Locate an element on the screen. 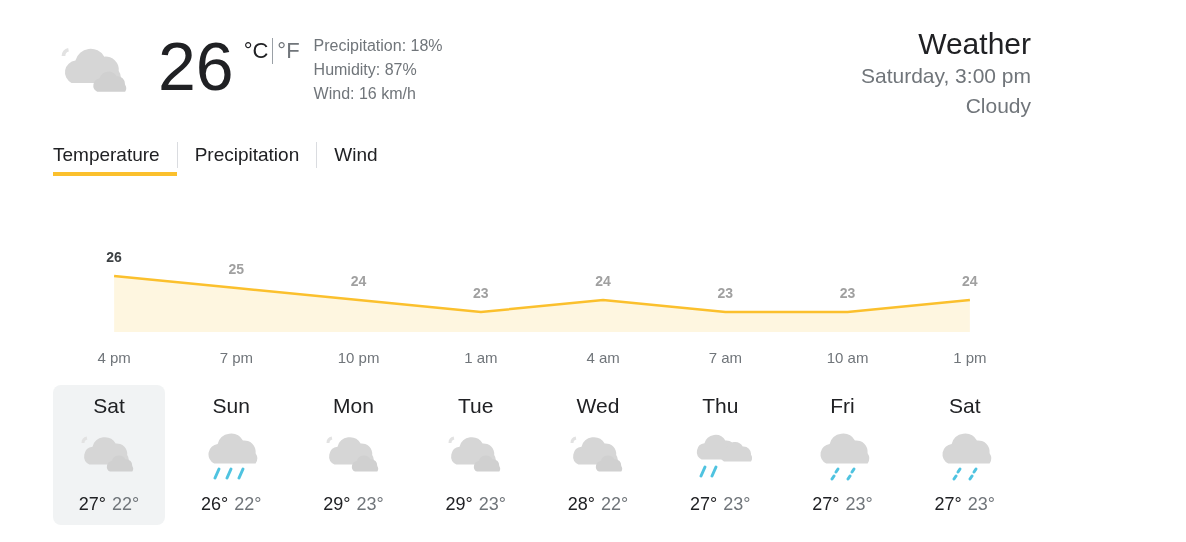 Image resolution: width=1186 pixels, height=542 pixels. condition: Cloudy is located at coordinates (998, 106).